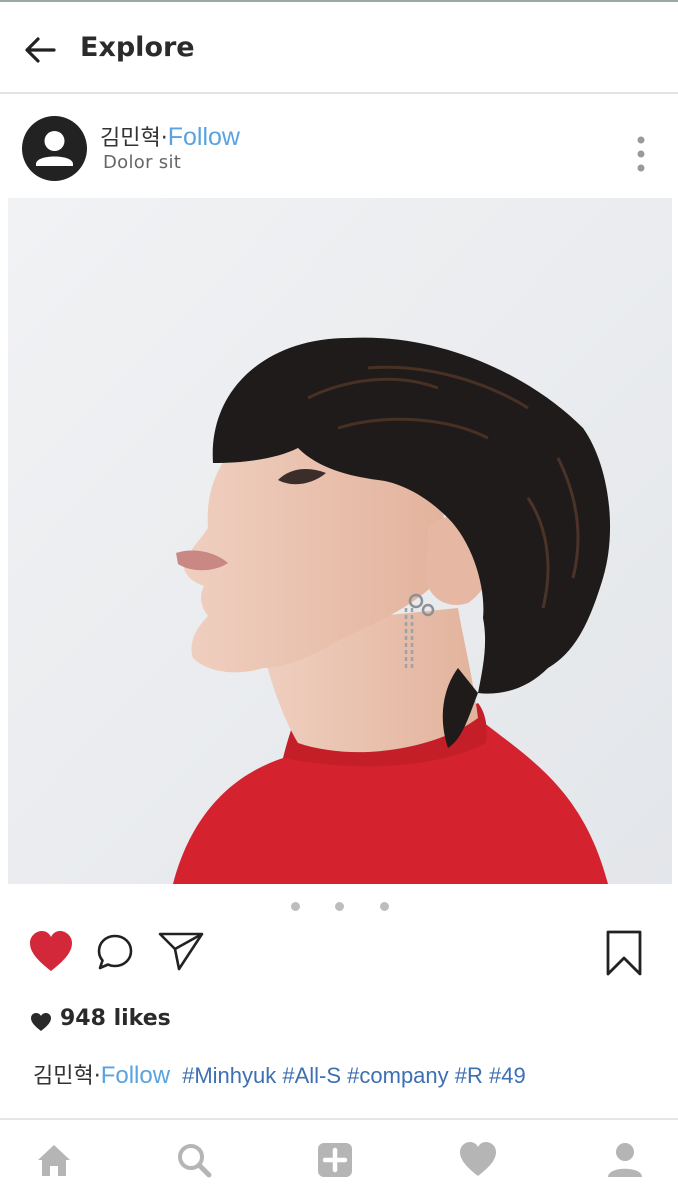  I want to click on comment-button, so click(115, 952).